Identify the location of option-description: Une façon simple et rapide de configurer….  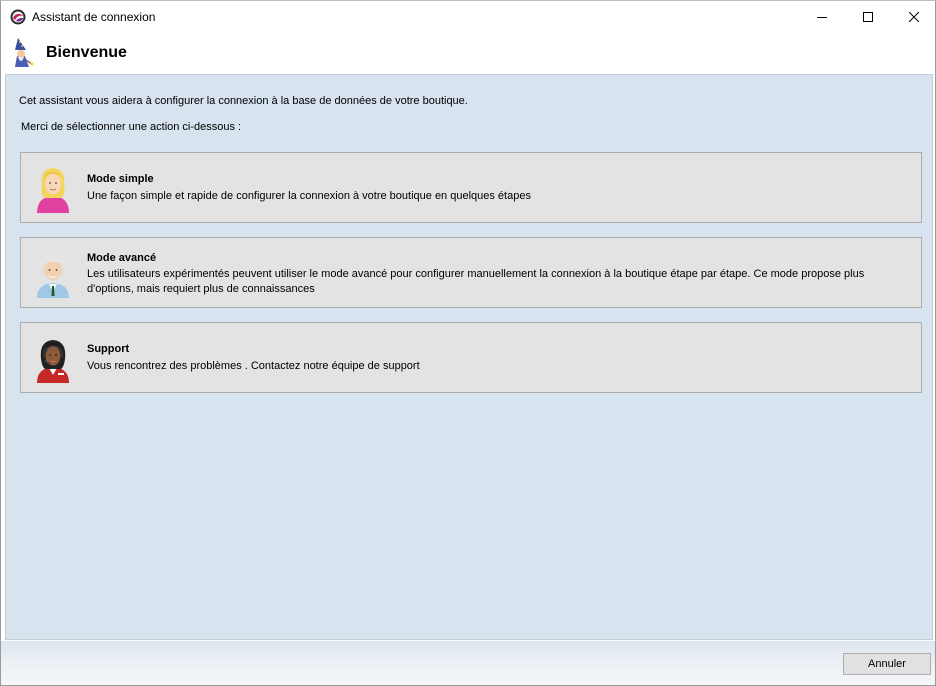
(309, 196).